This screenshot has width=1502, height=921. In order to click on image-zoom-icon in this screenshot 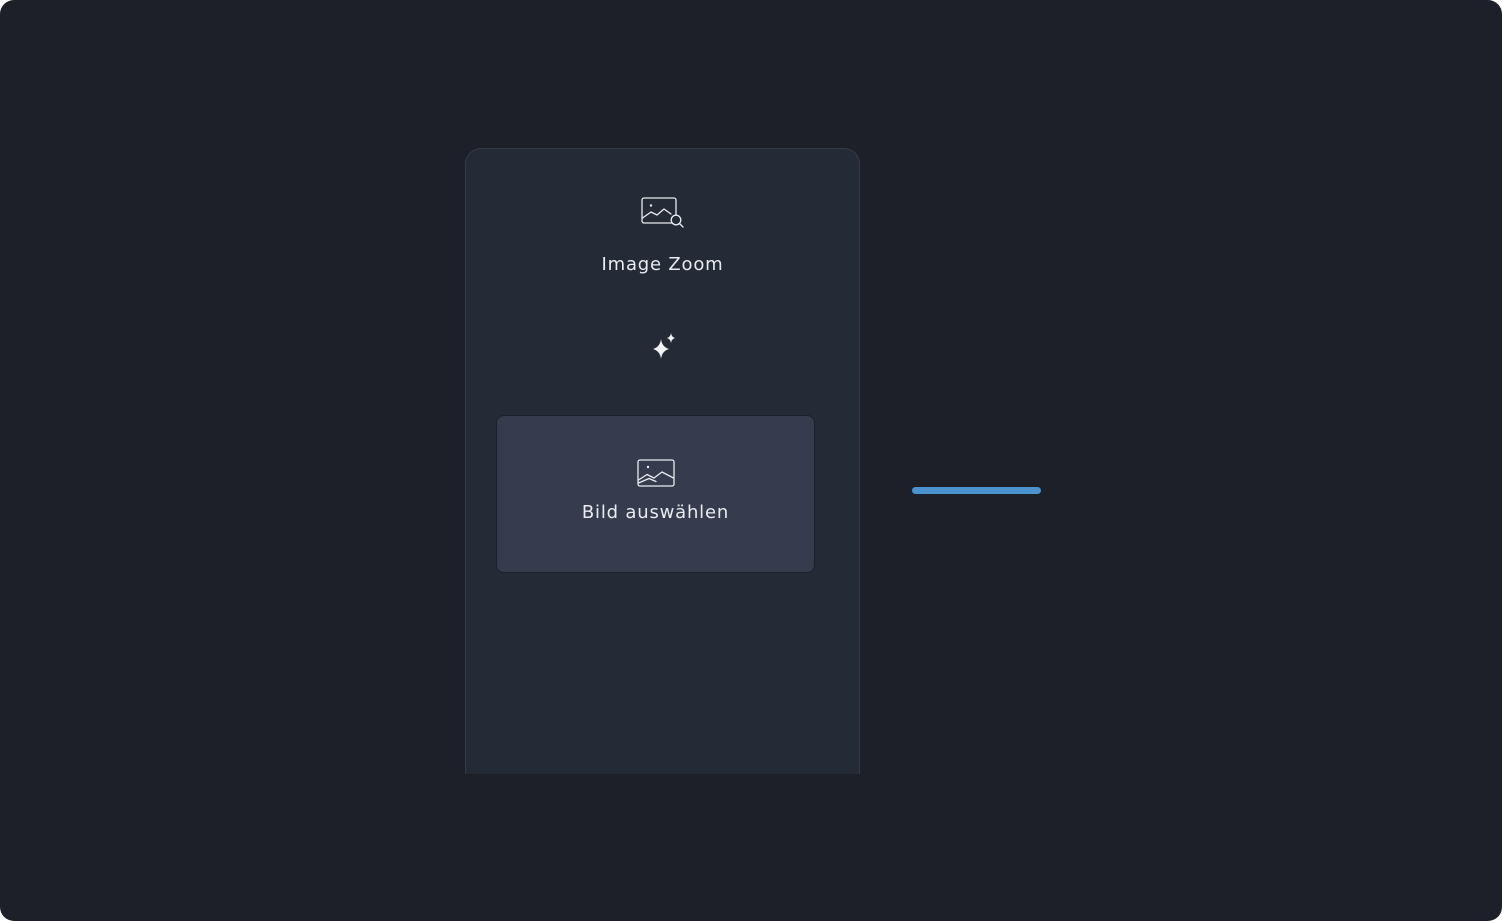, I will do `click(662, 212)`.